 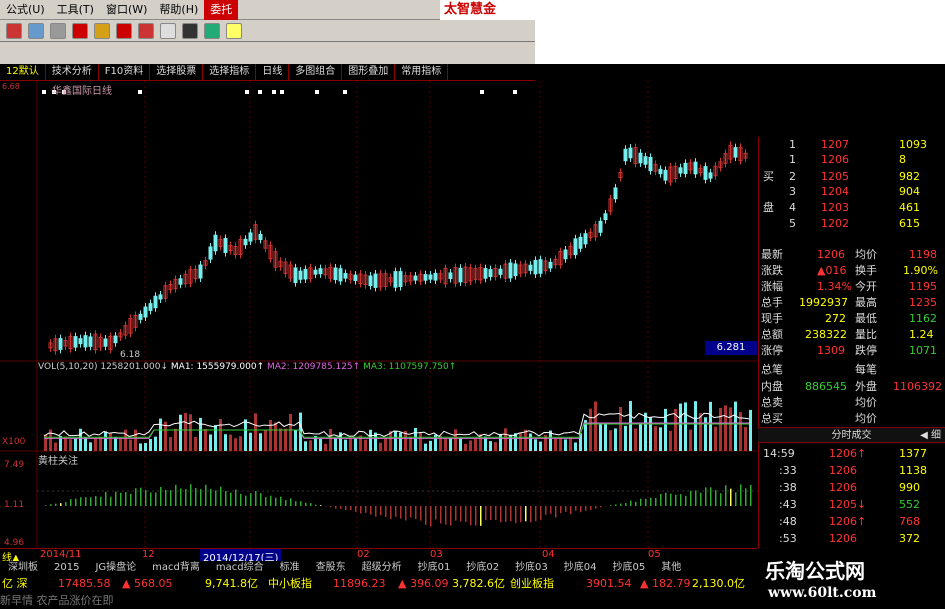 I want to click on sector-tab: macd综合, so click(x=240, y=568).